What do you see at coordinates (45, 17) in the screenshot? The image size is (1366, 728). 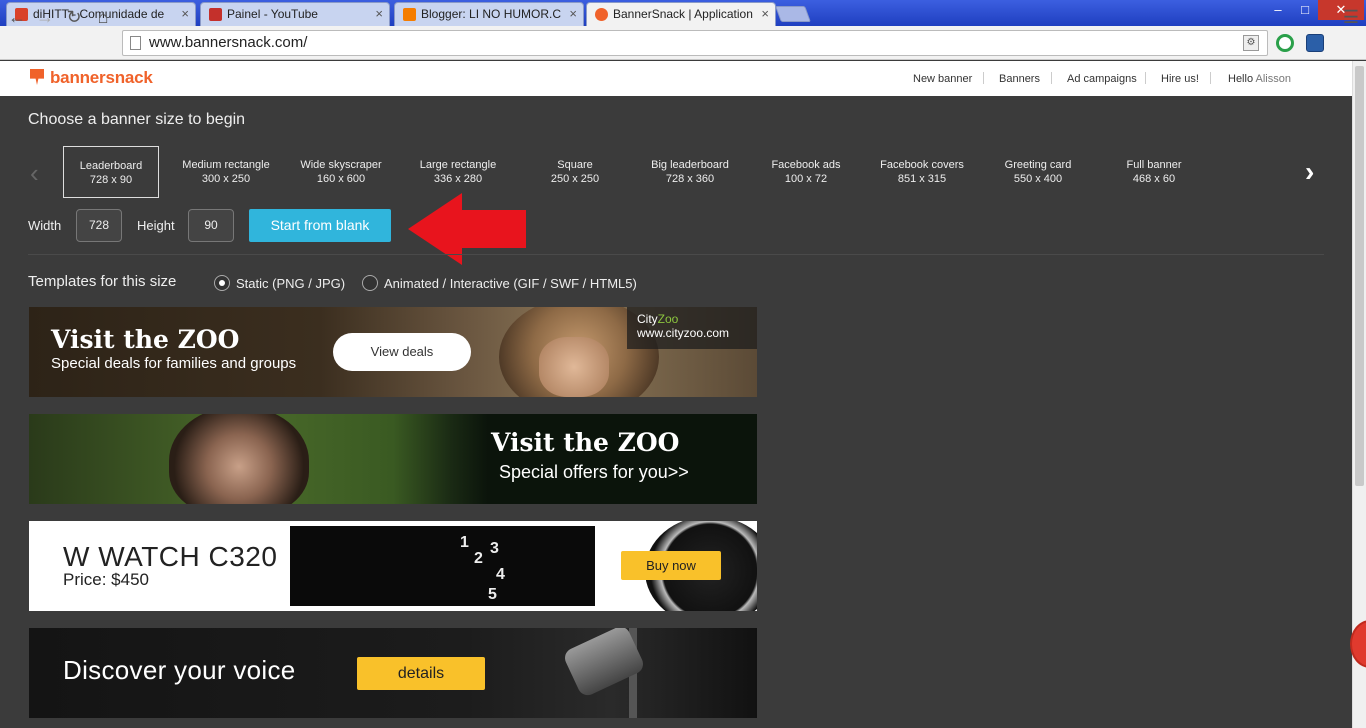 I see `forward-arrow-icon: →` at bounding box center [45, 17].